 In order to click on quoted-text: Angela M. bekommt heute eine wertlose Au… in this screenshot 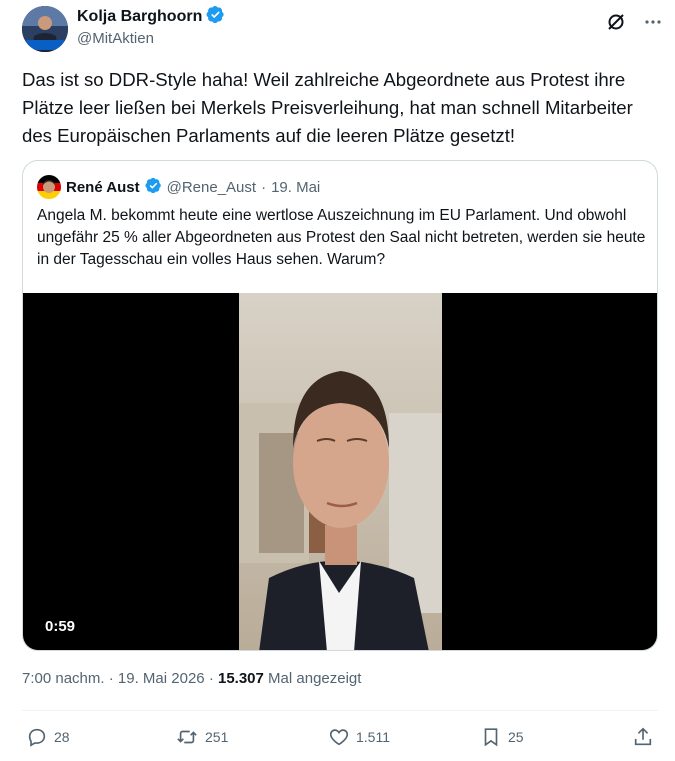, I will do `click(341, 237)`.